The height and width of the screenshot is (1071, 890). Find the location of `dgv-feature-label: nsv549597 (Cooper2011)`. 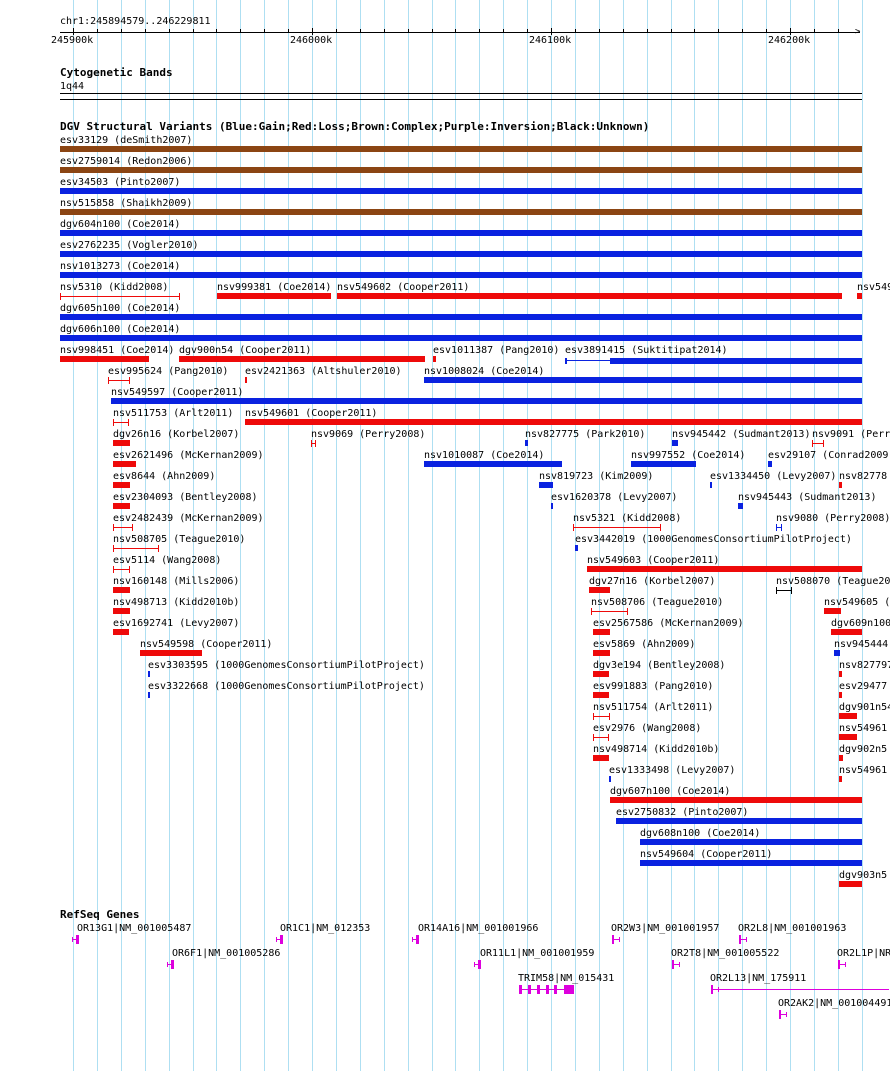

dgv-feature-label: nsv549597 (Cooper2011) is located at coordinates (177, 392).